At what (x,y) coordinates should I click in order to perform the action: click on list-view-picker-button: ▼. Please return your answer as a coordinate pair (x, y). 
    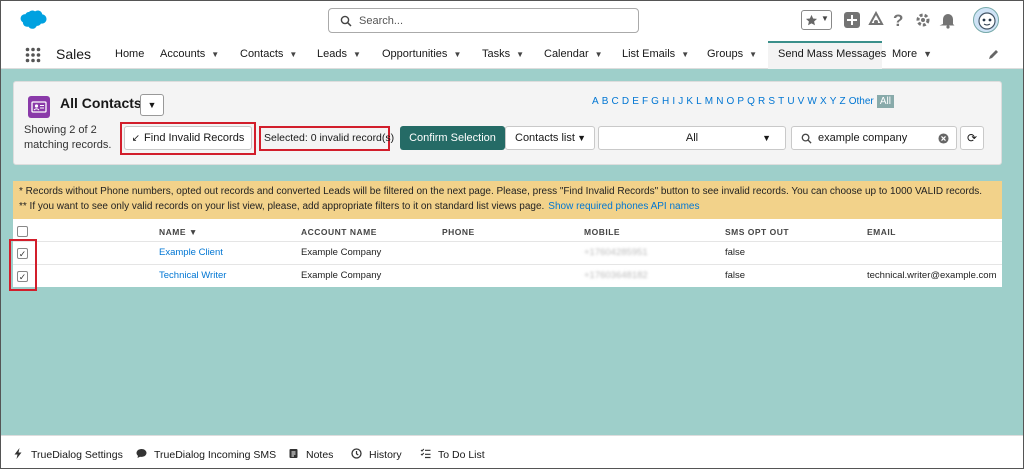
    Looking at the image, I should click on (152, 105).